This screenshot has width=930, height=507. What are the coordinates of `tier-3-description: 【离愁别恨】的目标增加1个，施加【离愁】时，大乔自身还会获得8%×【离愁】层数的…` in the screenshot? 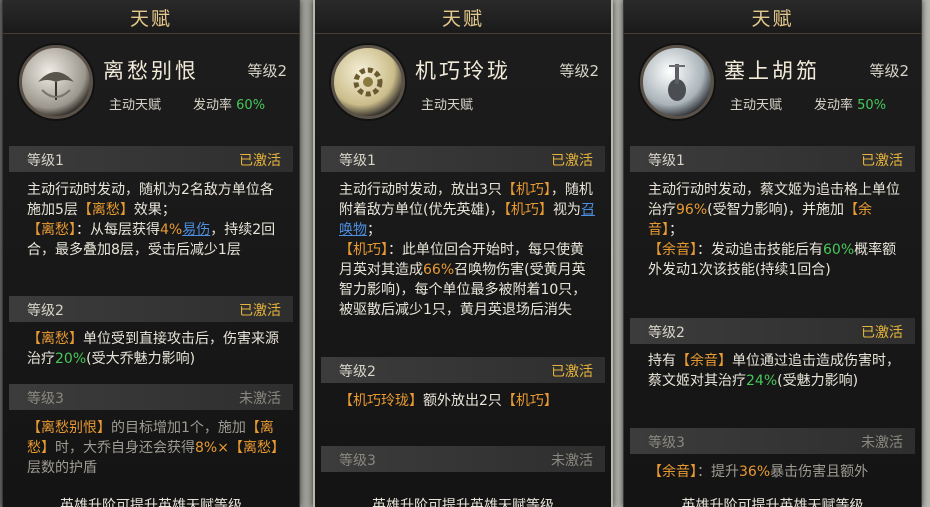 It's located at (156, 448).